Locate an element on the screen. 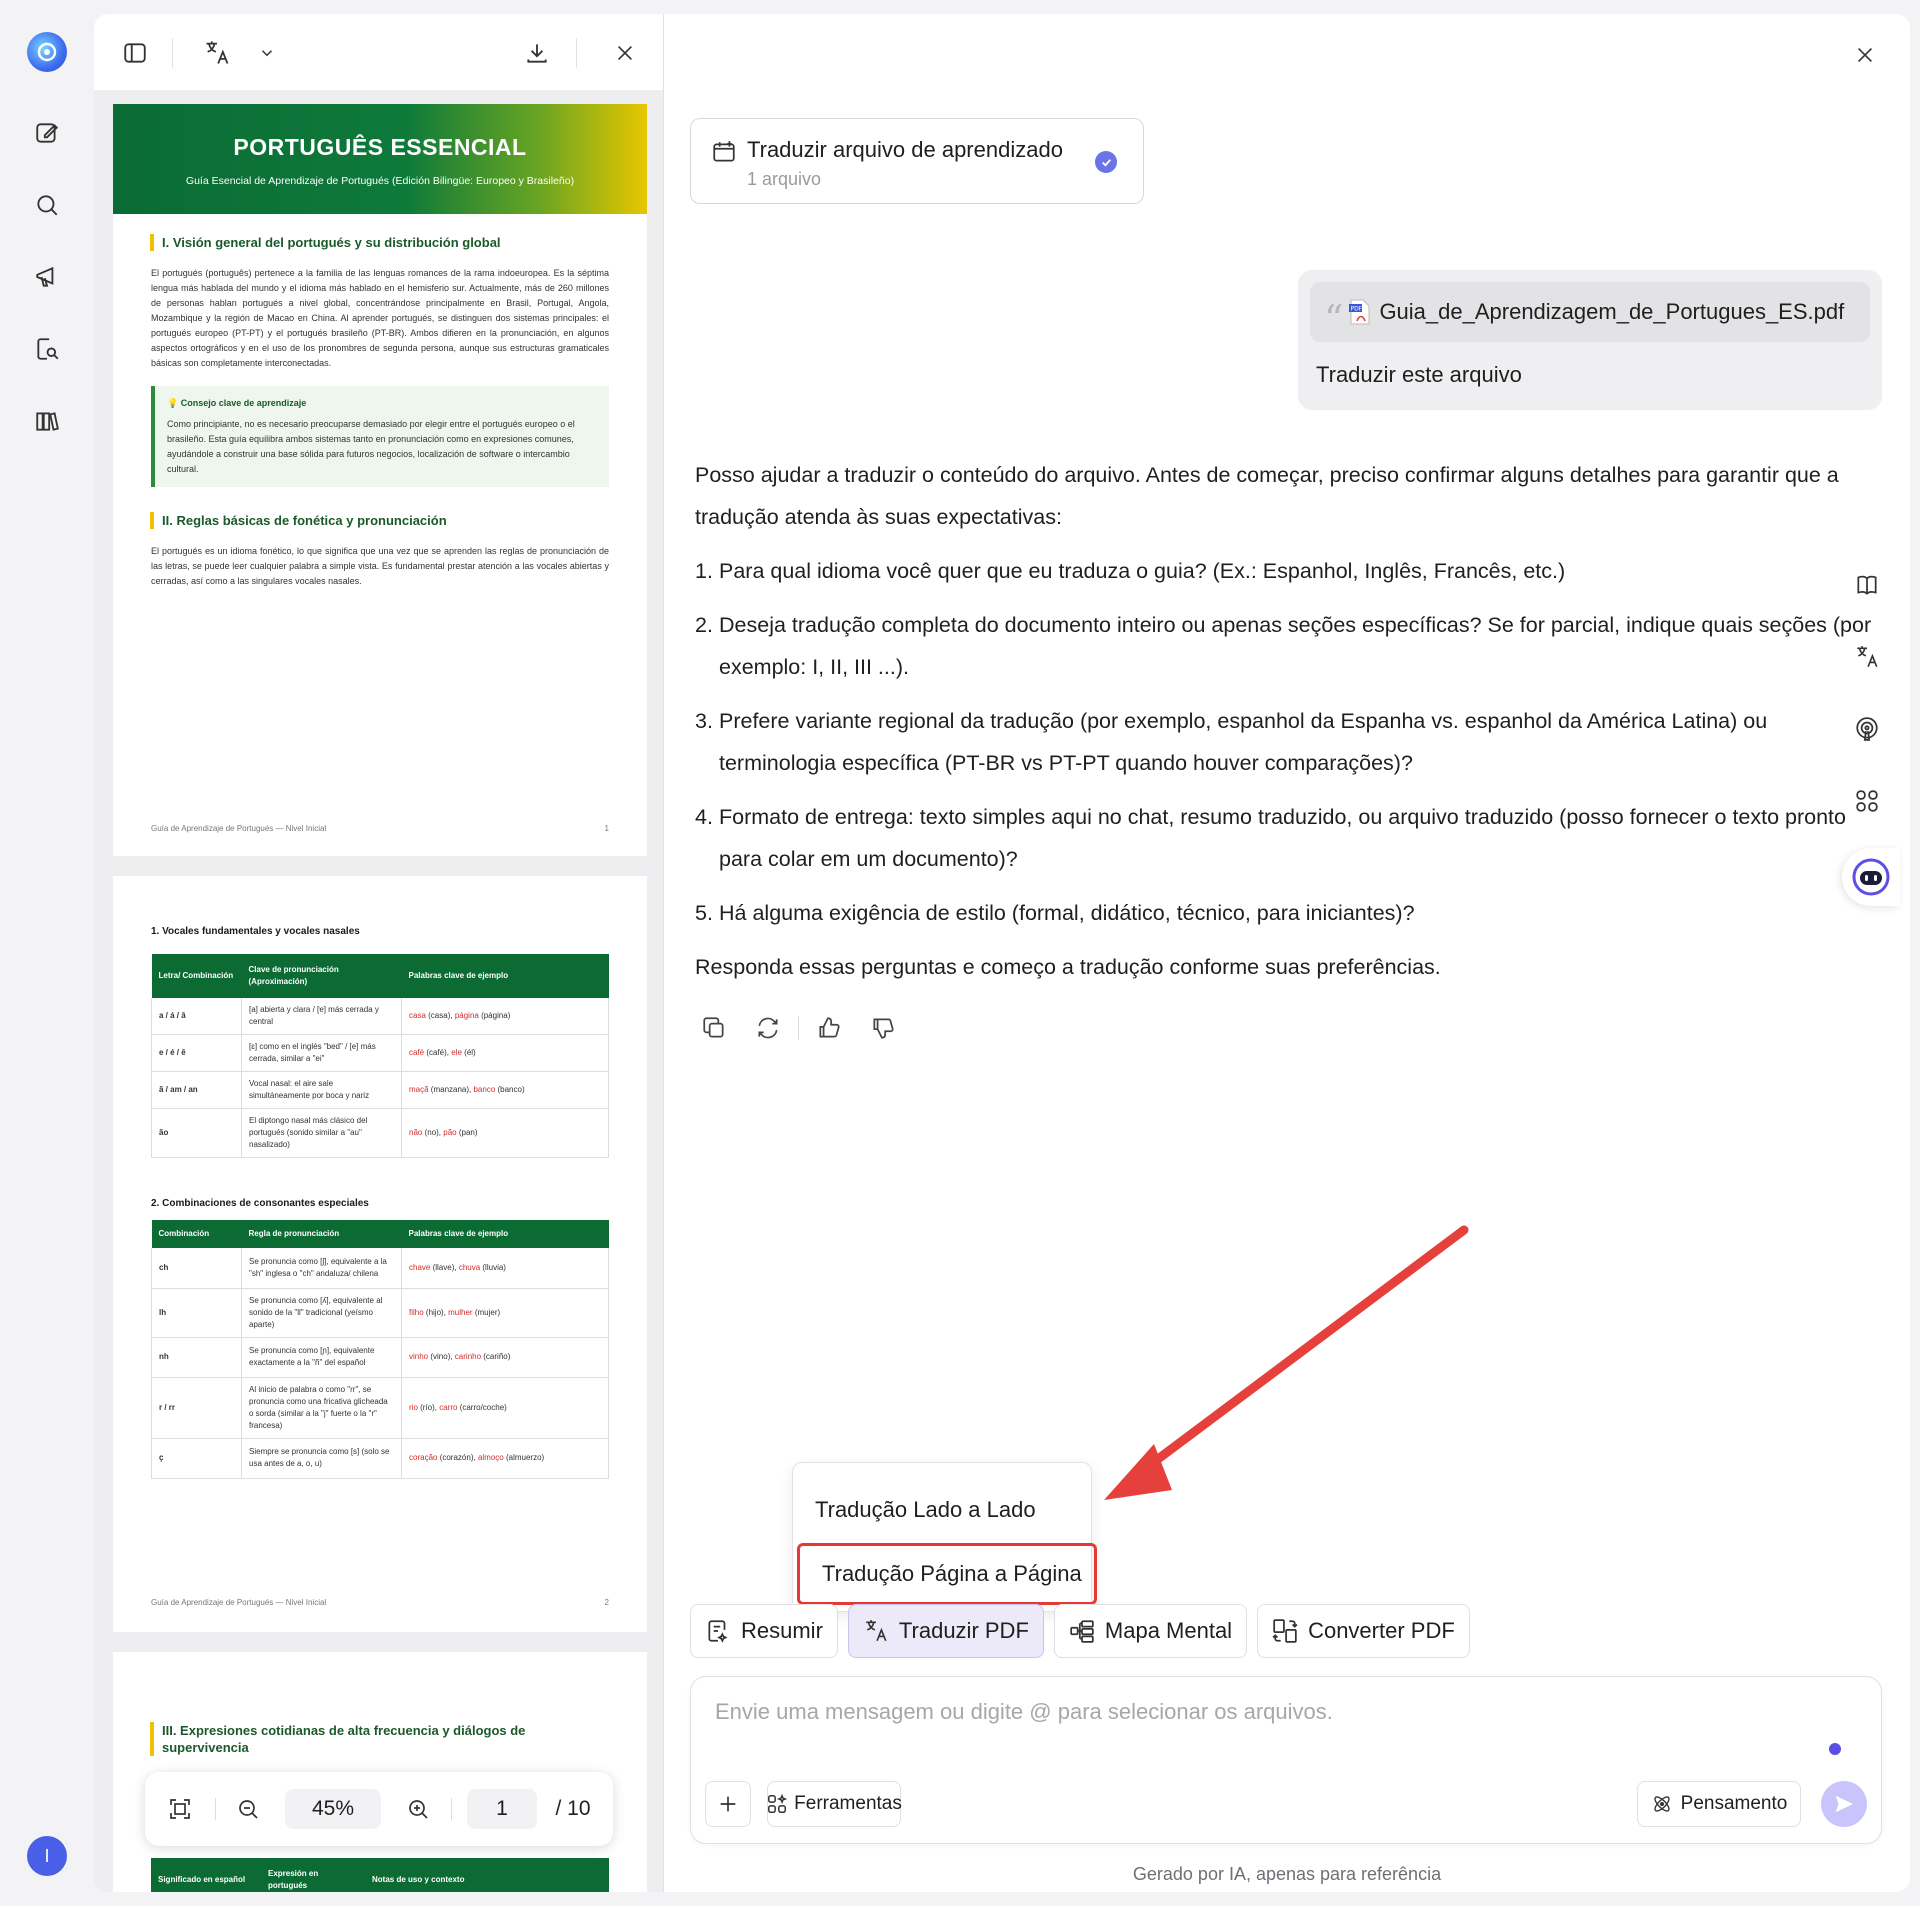 The width and height of the screenshot is (1920, 1906). pdf-toolbar is located at coordinates (378, 52).